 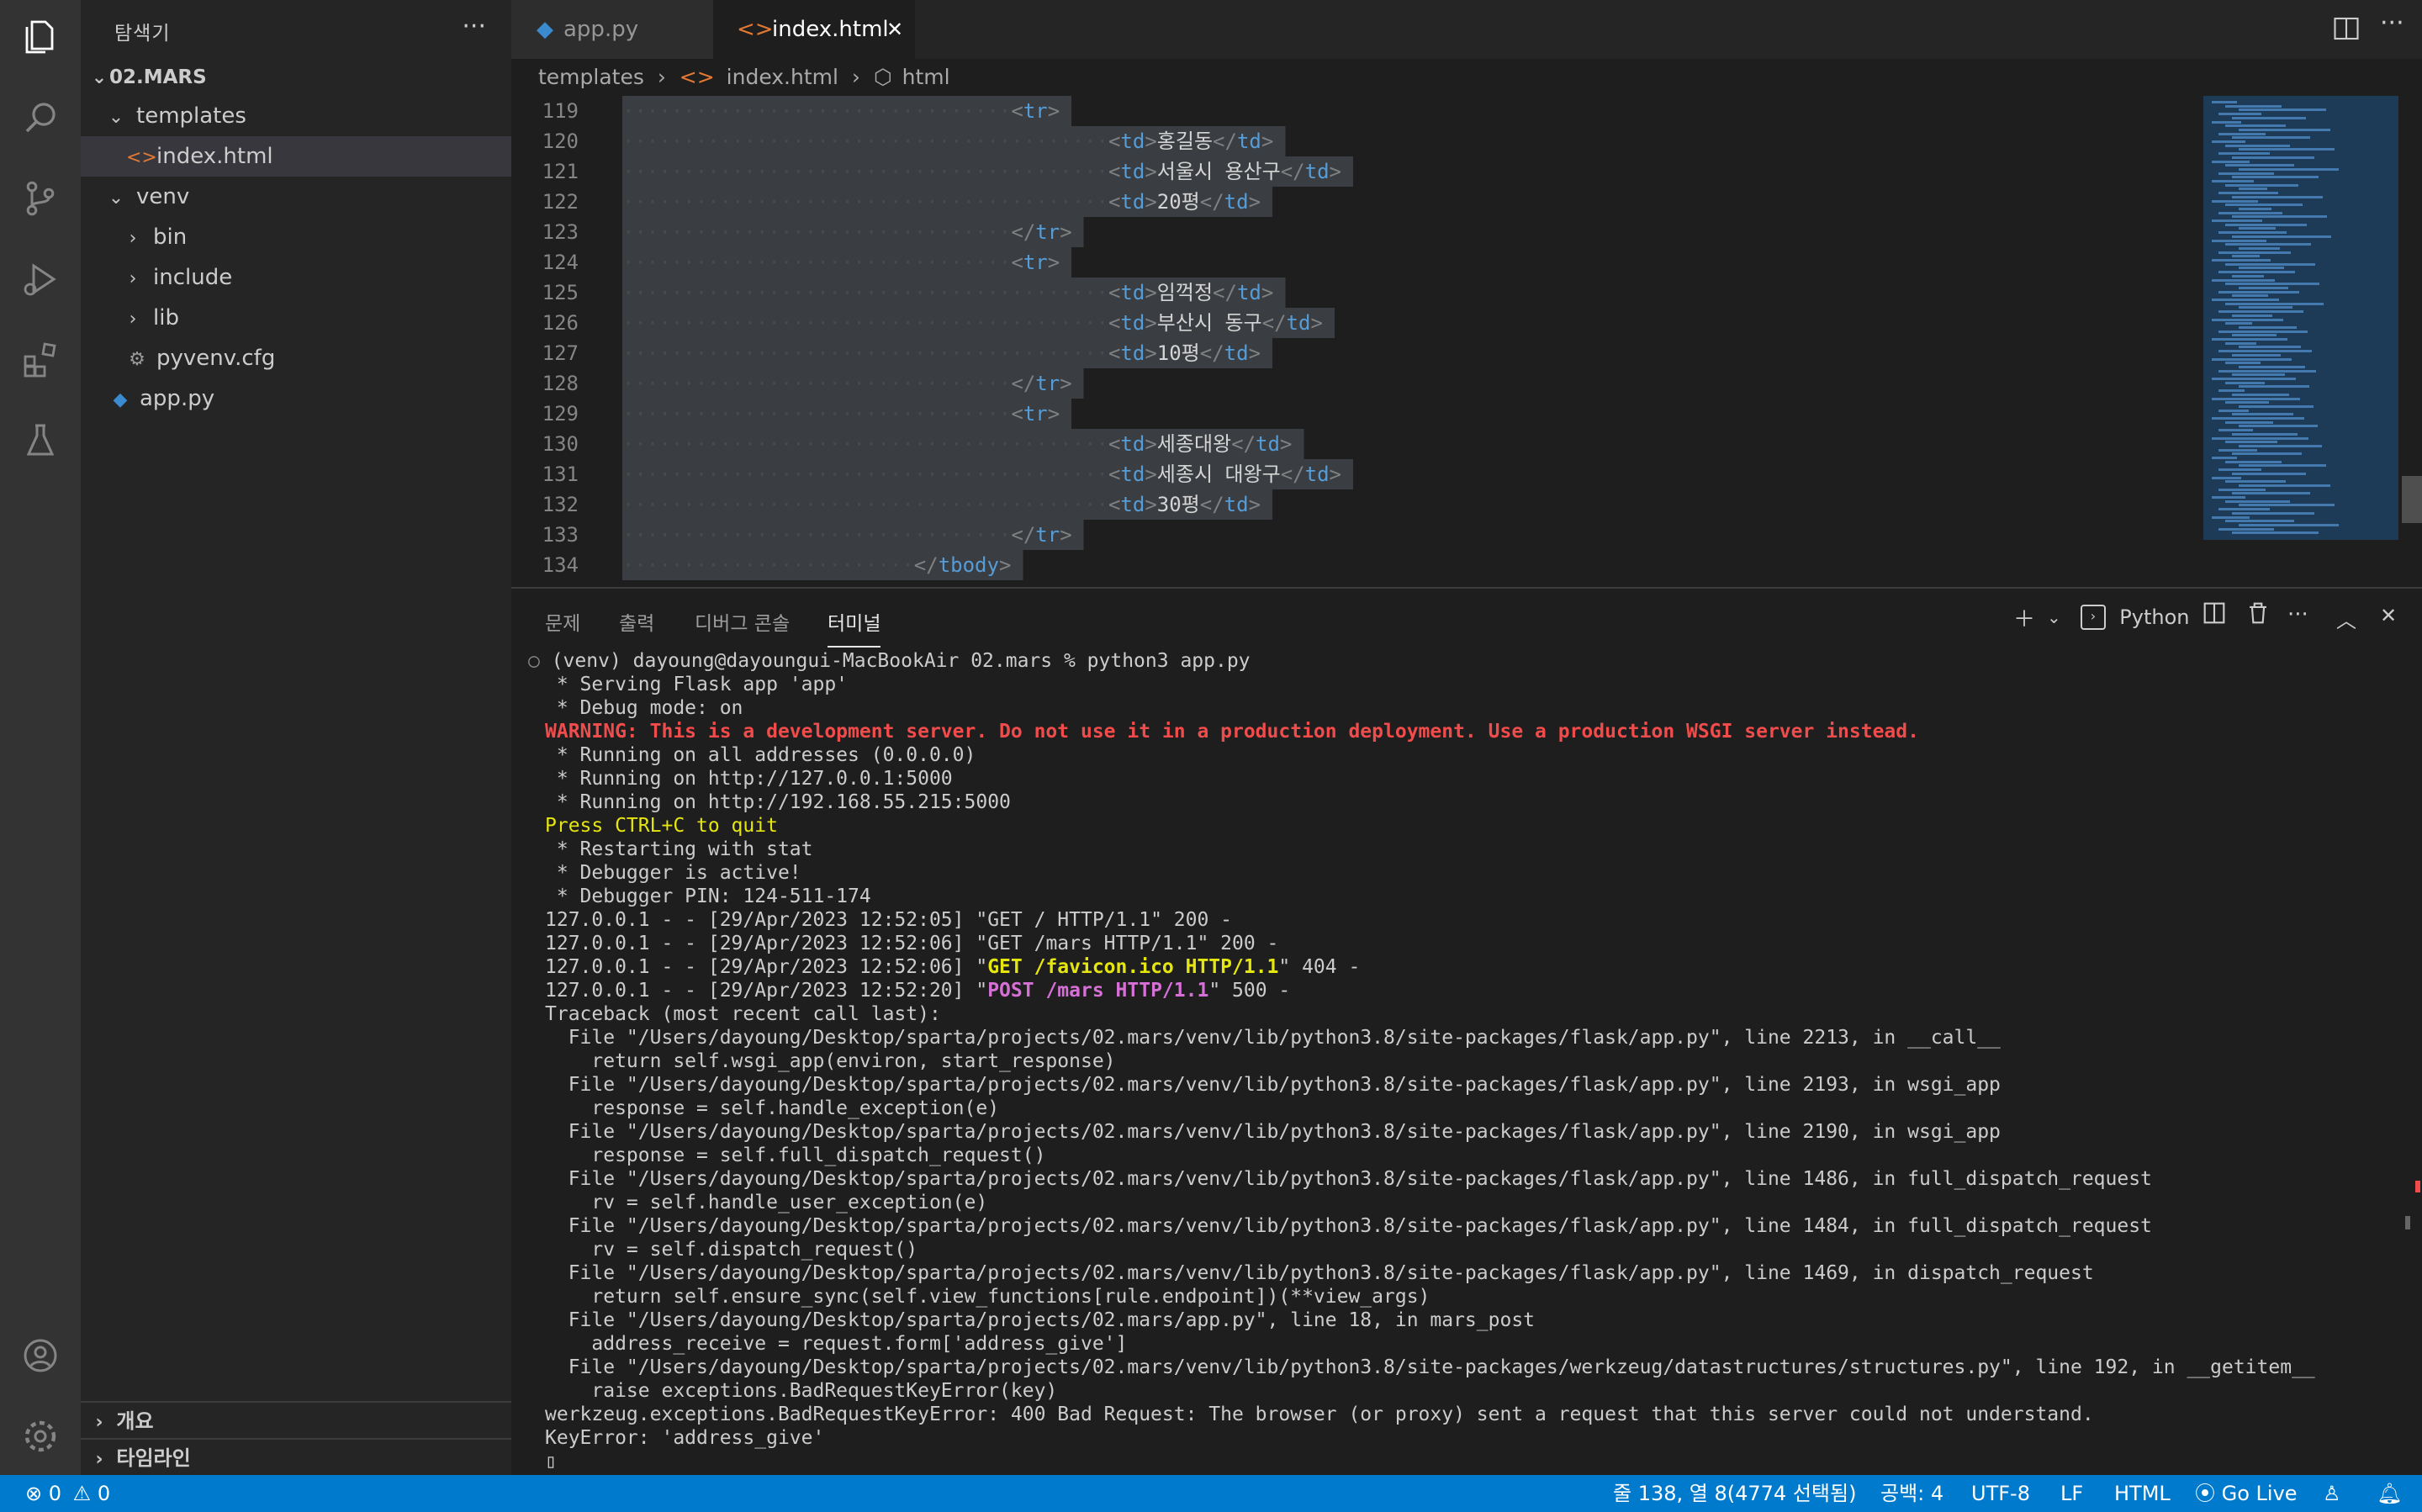 What do you see at coordinates (894, 29) in the screenshot?
I see `close-tab-icon: ✕` at bounding box center [894, 29].